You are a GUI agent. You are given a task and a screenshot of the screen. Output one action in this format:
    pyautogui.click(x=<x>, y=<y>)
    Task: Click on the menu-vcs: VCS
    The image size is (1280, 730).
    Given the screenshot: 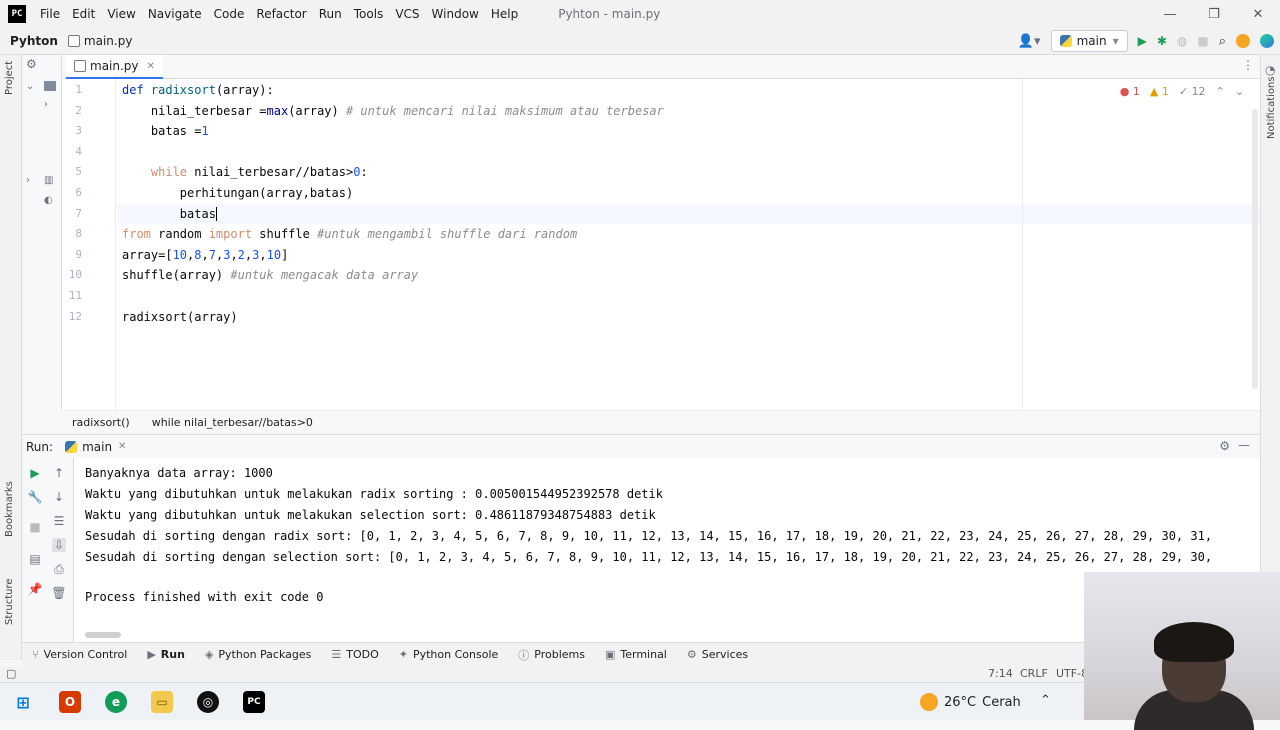 What is the action you would take?
    pyautogui.click(x=407, y=14)
    